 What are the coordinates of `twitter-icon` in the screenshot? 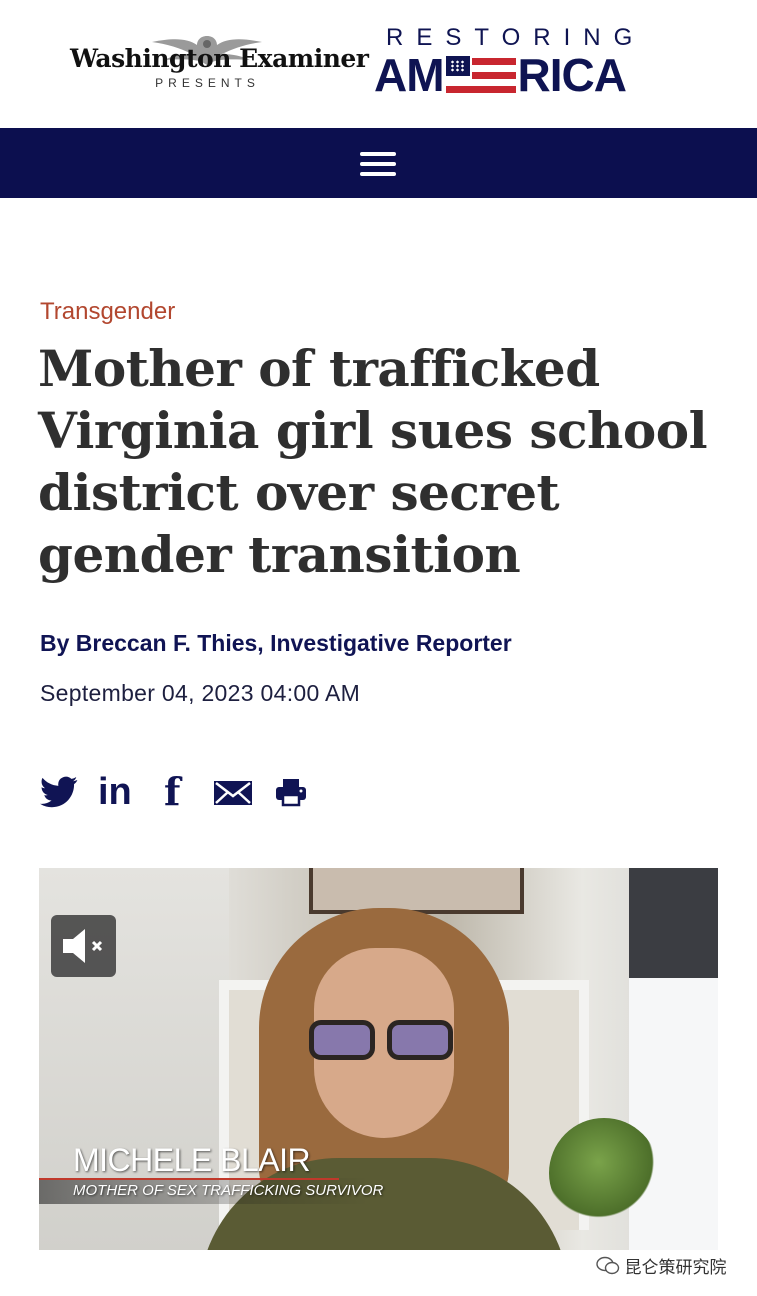 It's located at (59, 792).